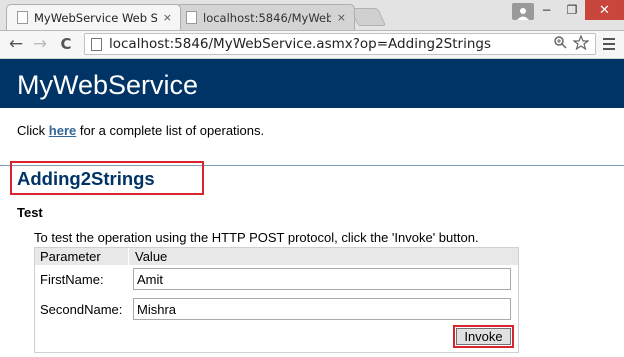  I want to click on operation-title-highlight, so click(107, 178).